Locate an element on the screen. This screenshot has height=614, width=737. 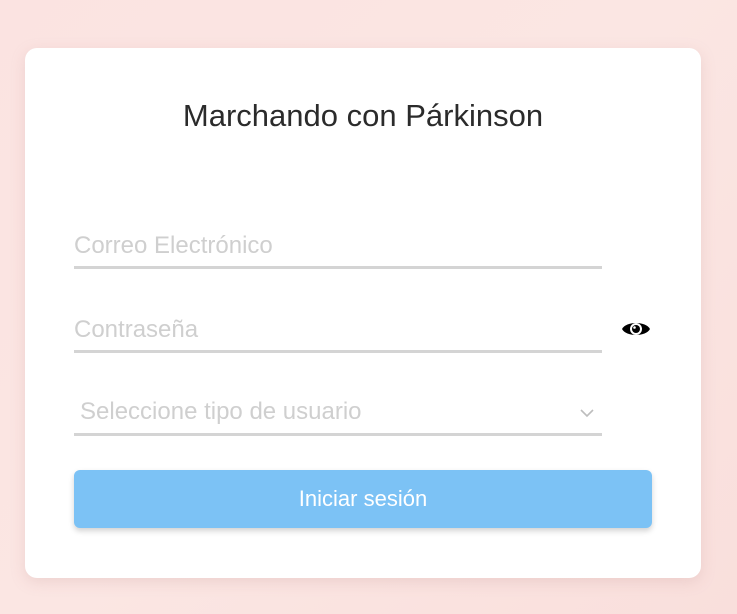
eye-icon is located at coordinates (636, 329).